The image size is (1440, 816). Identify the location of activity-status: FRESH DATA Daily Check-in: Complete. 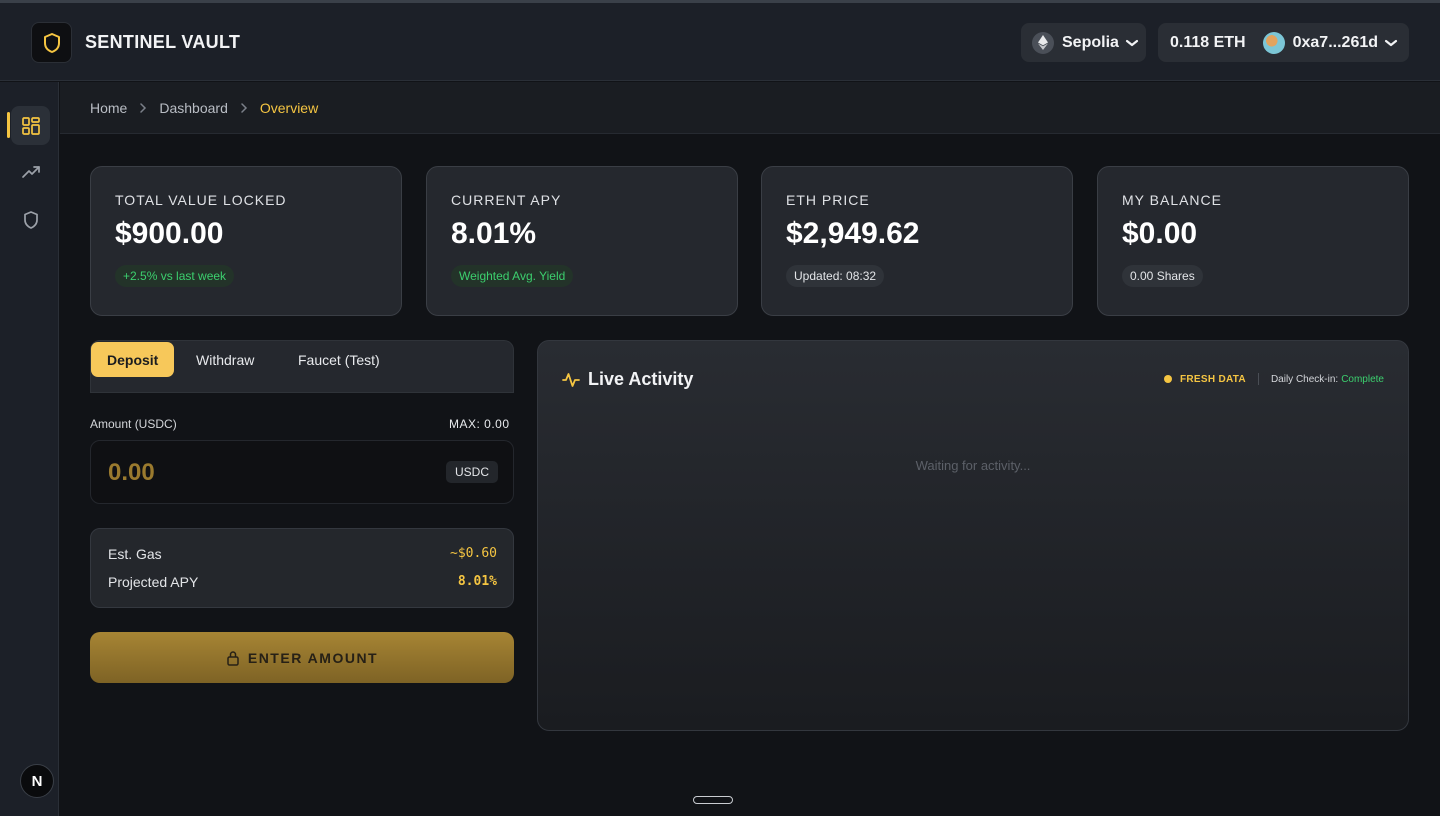
(1273, 379).